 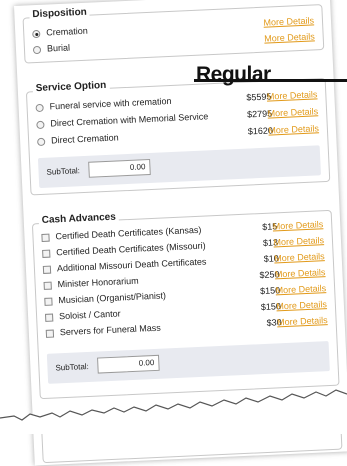 What do you see at coordinates (110, 103) in the screenshot?
I see `option-label: Funeral service with cremation` at bounding box center [110, 103].